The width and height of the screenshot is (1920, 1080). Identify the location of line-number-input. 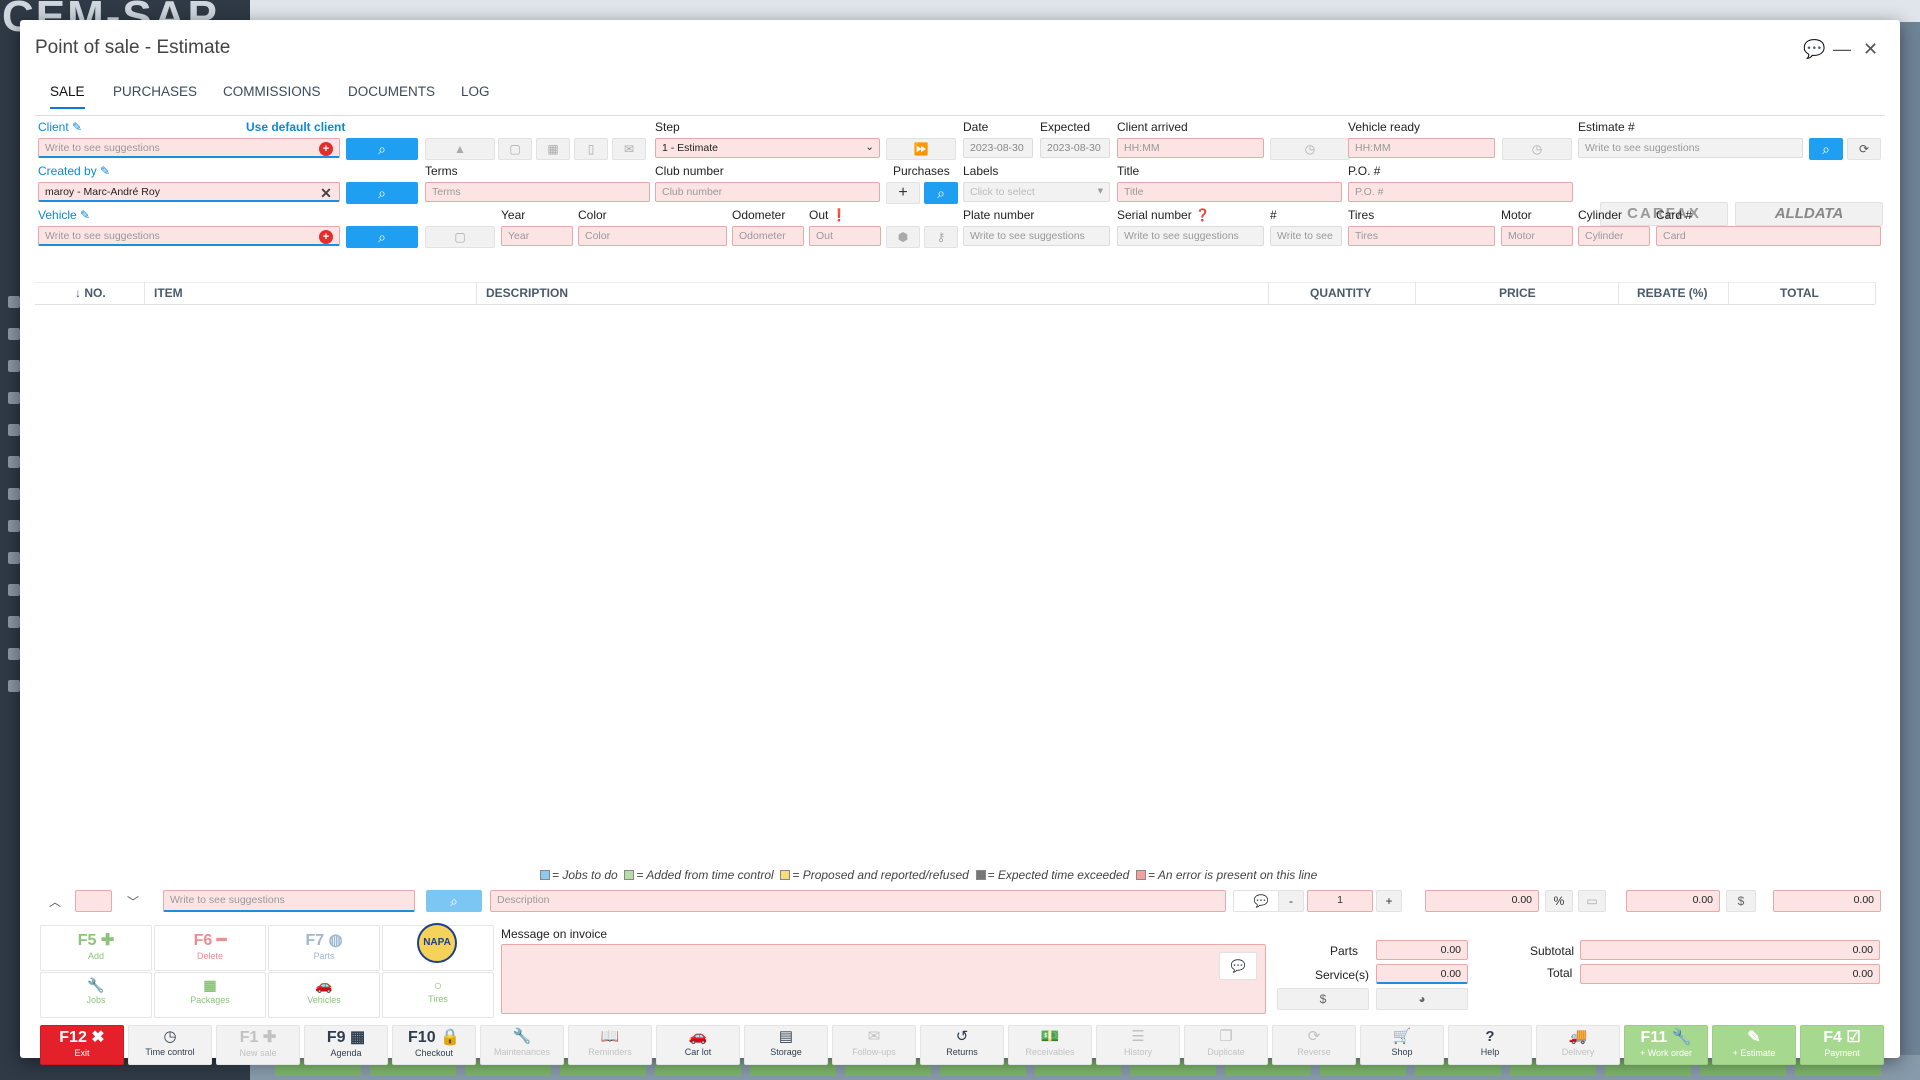
(93, 901).